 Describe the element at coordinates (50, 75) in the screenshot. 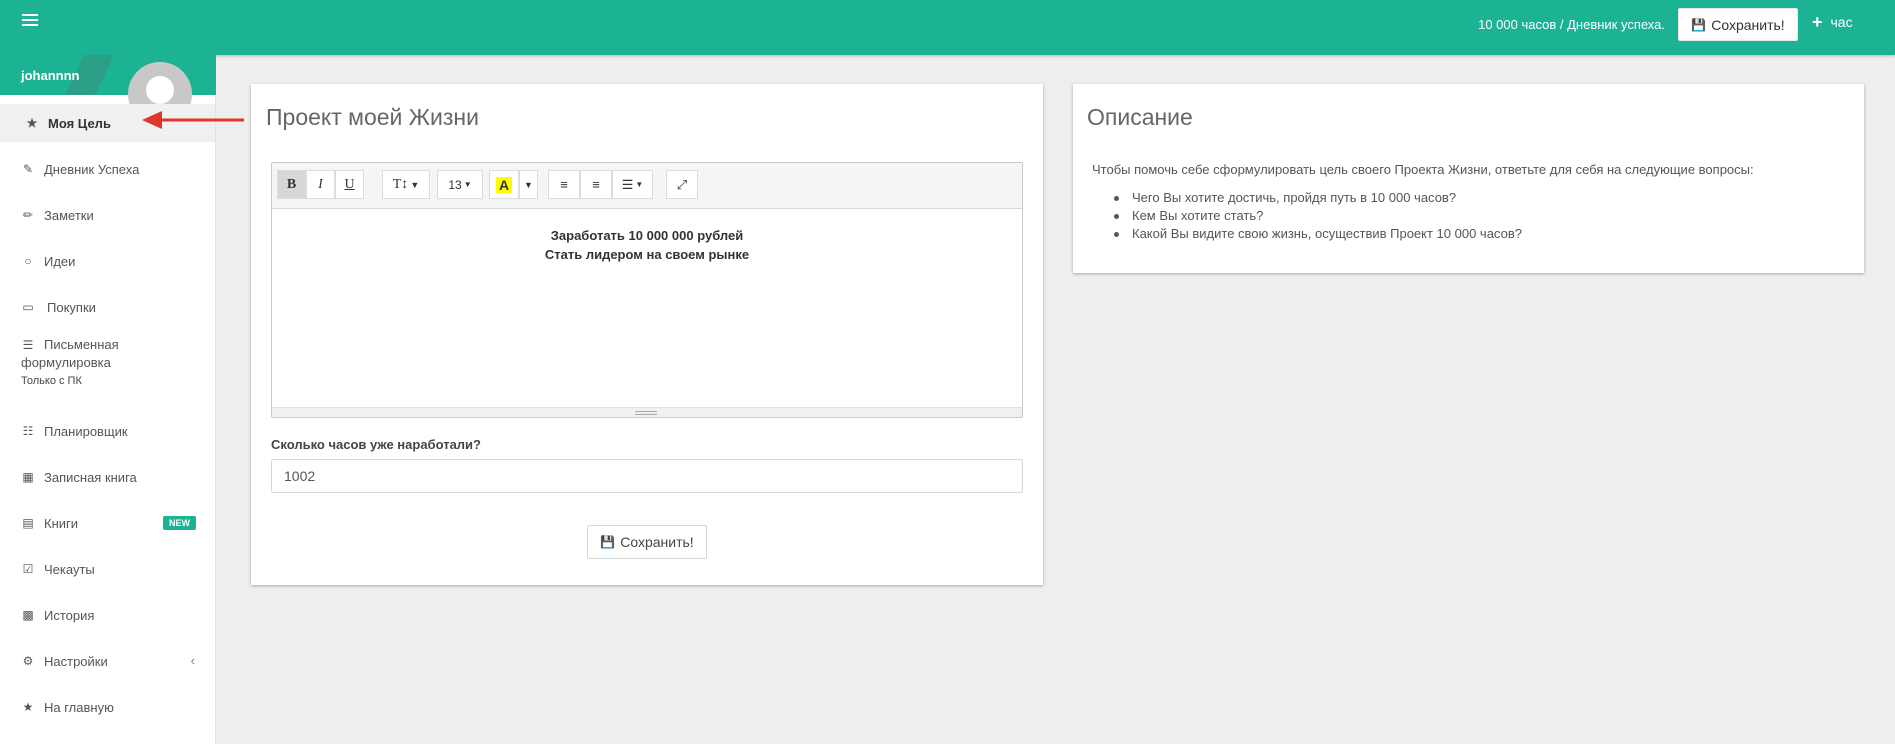

I see `username: johannnn` at that location.